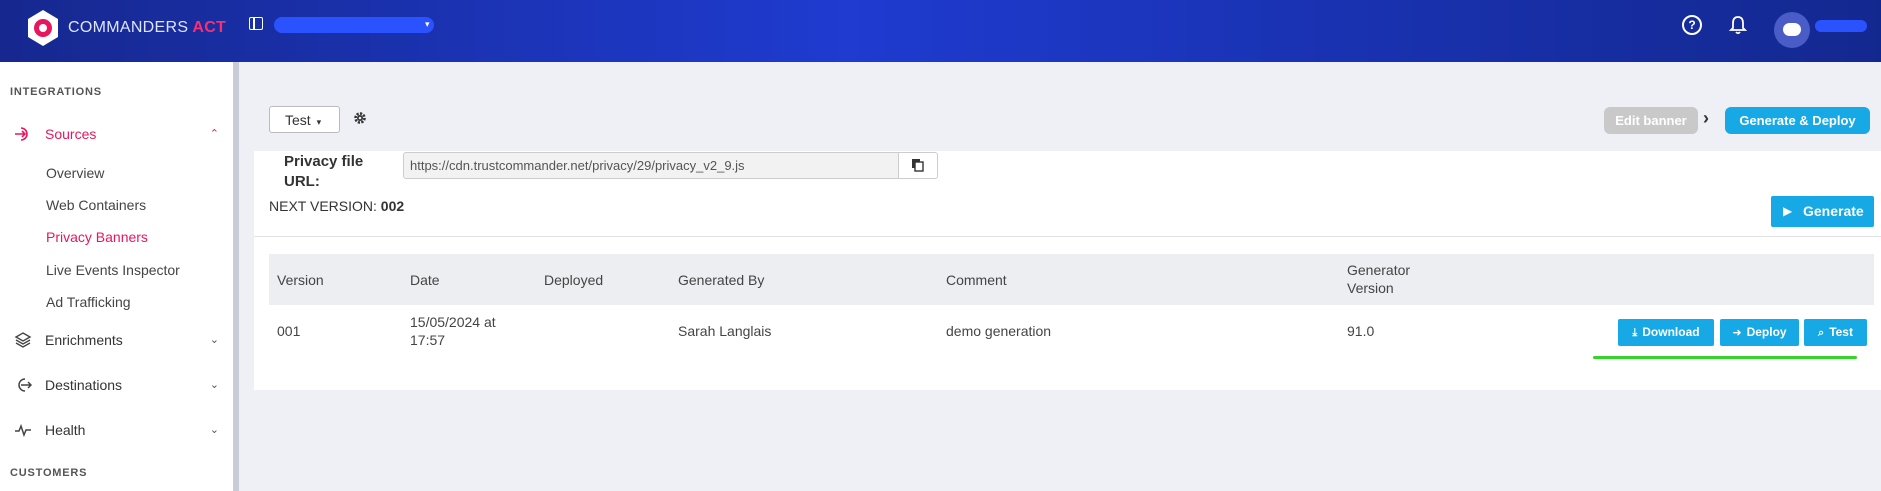 Image resolution: width=1881 pixels, height=491 pixels. Describe the element at coordinates (84, 340) in the screenshot. I see `sidebar-item-label: Enrichments` at that location.